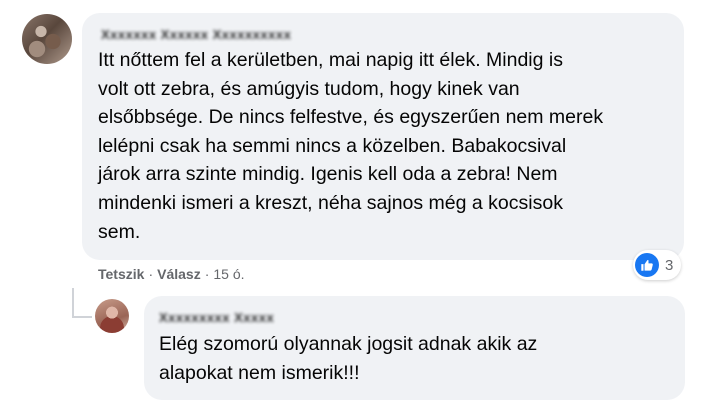 The image size is (709, 406). I want to click on reaction-count-badge: 3, so click(657, 265).